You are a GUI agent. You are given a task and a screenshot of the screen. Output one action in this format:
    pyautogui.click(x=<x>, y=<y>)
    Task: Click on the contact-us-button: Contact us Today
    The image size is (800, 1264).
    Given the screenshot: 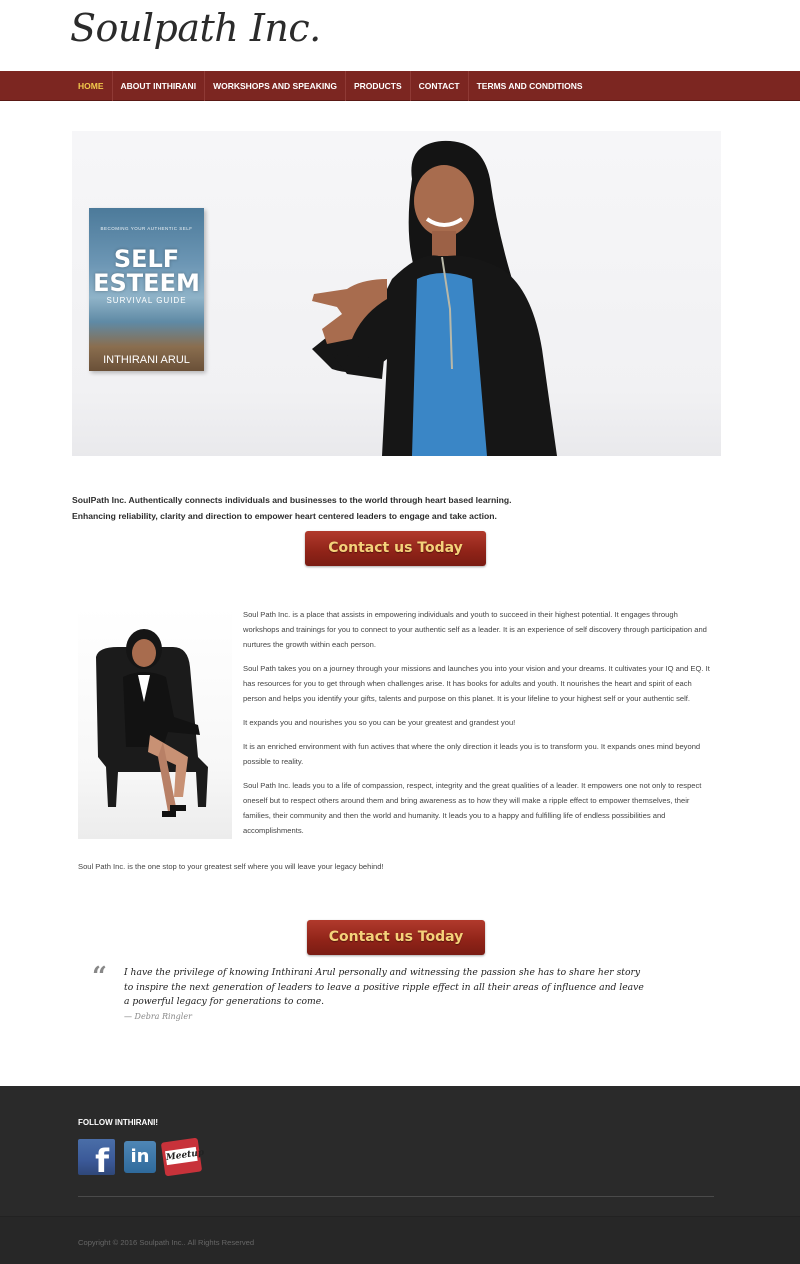 What is the action you would take?
    pyautogui.click(x=395, y=548)
    